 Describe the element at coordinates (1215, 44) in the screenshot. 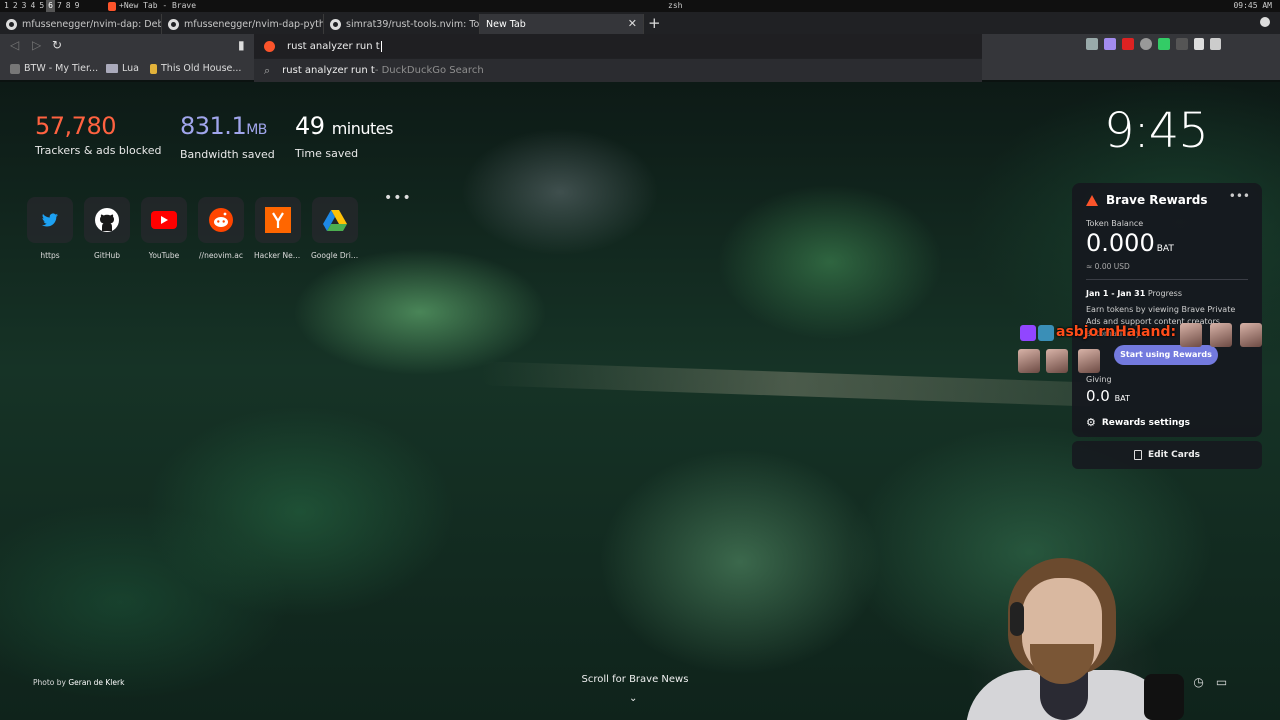

I see `wallet-icon` at that location.